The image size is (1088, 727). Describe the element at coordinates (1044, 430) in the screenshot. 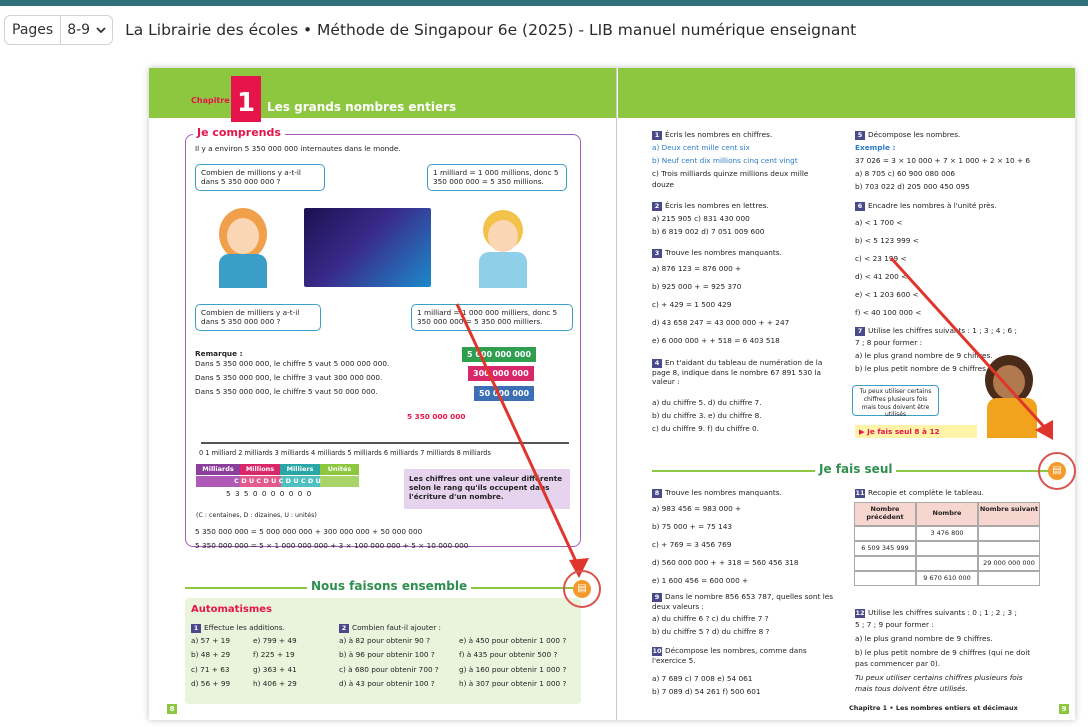

I see `arrow-head-right` at that location.